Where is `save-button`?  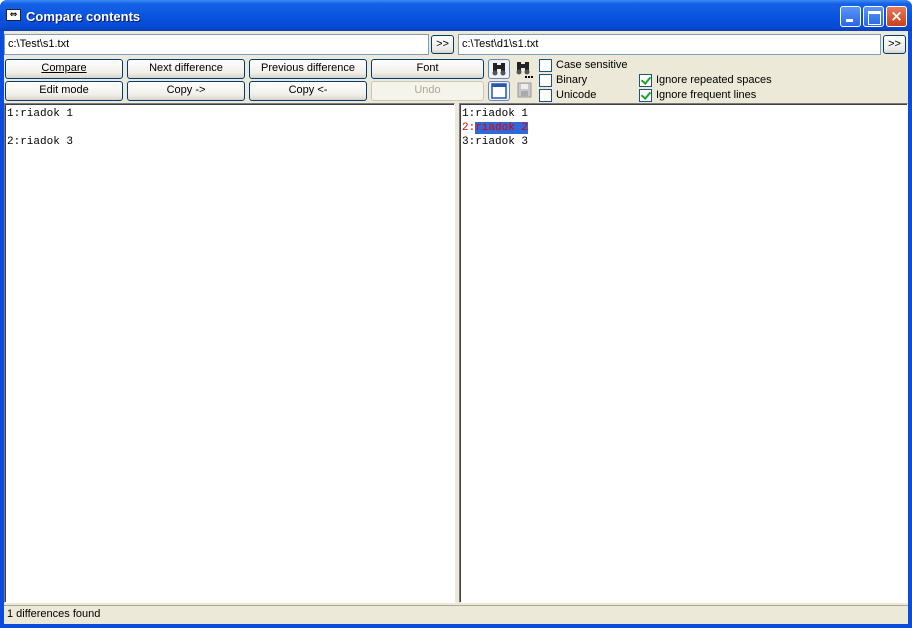 save-button is located at coordinates (525, 91).